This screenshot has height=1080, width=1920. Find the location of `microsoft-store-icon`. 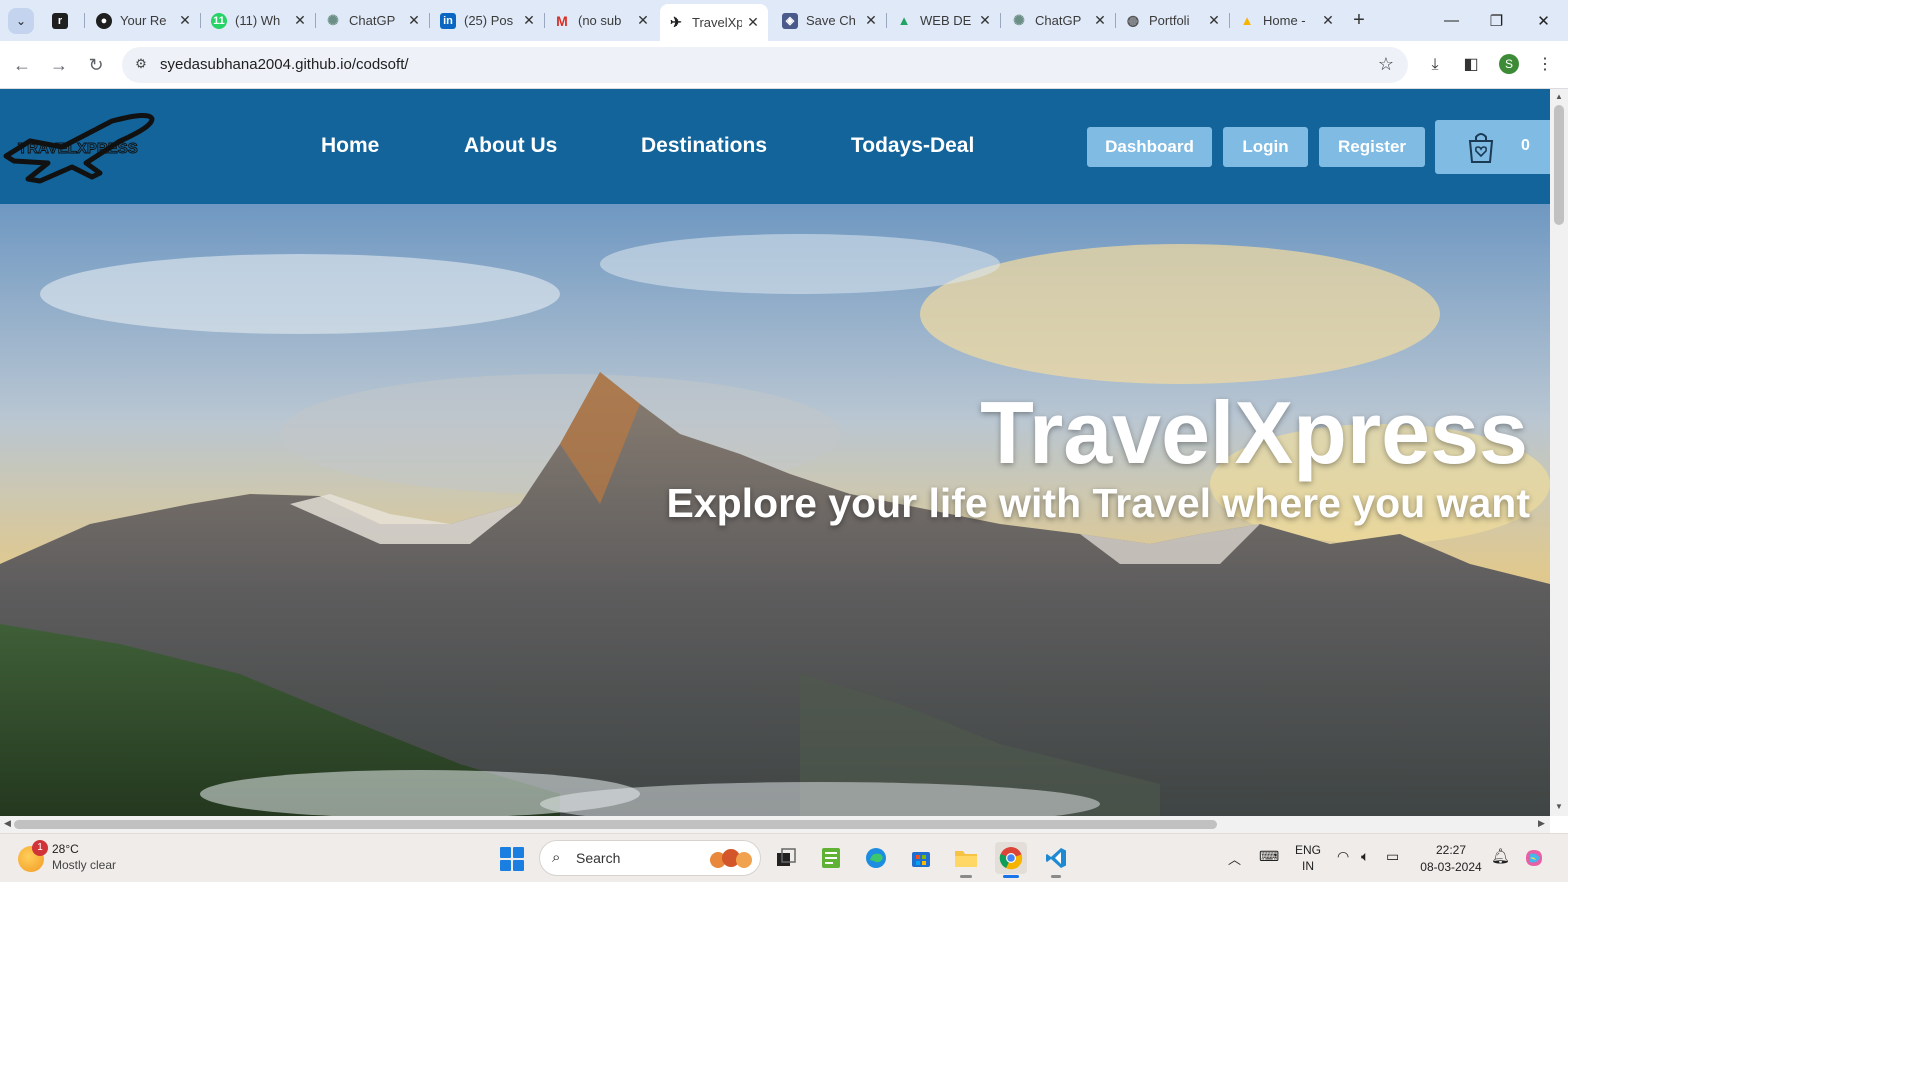

microsoft-store-icon is located at coordinates (921, 858).